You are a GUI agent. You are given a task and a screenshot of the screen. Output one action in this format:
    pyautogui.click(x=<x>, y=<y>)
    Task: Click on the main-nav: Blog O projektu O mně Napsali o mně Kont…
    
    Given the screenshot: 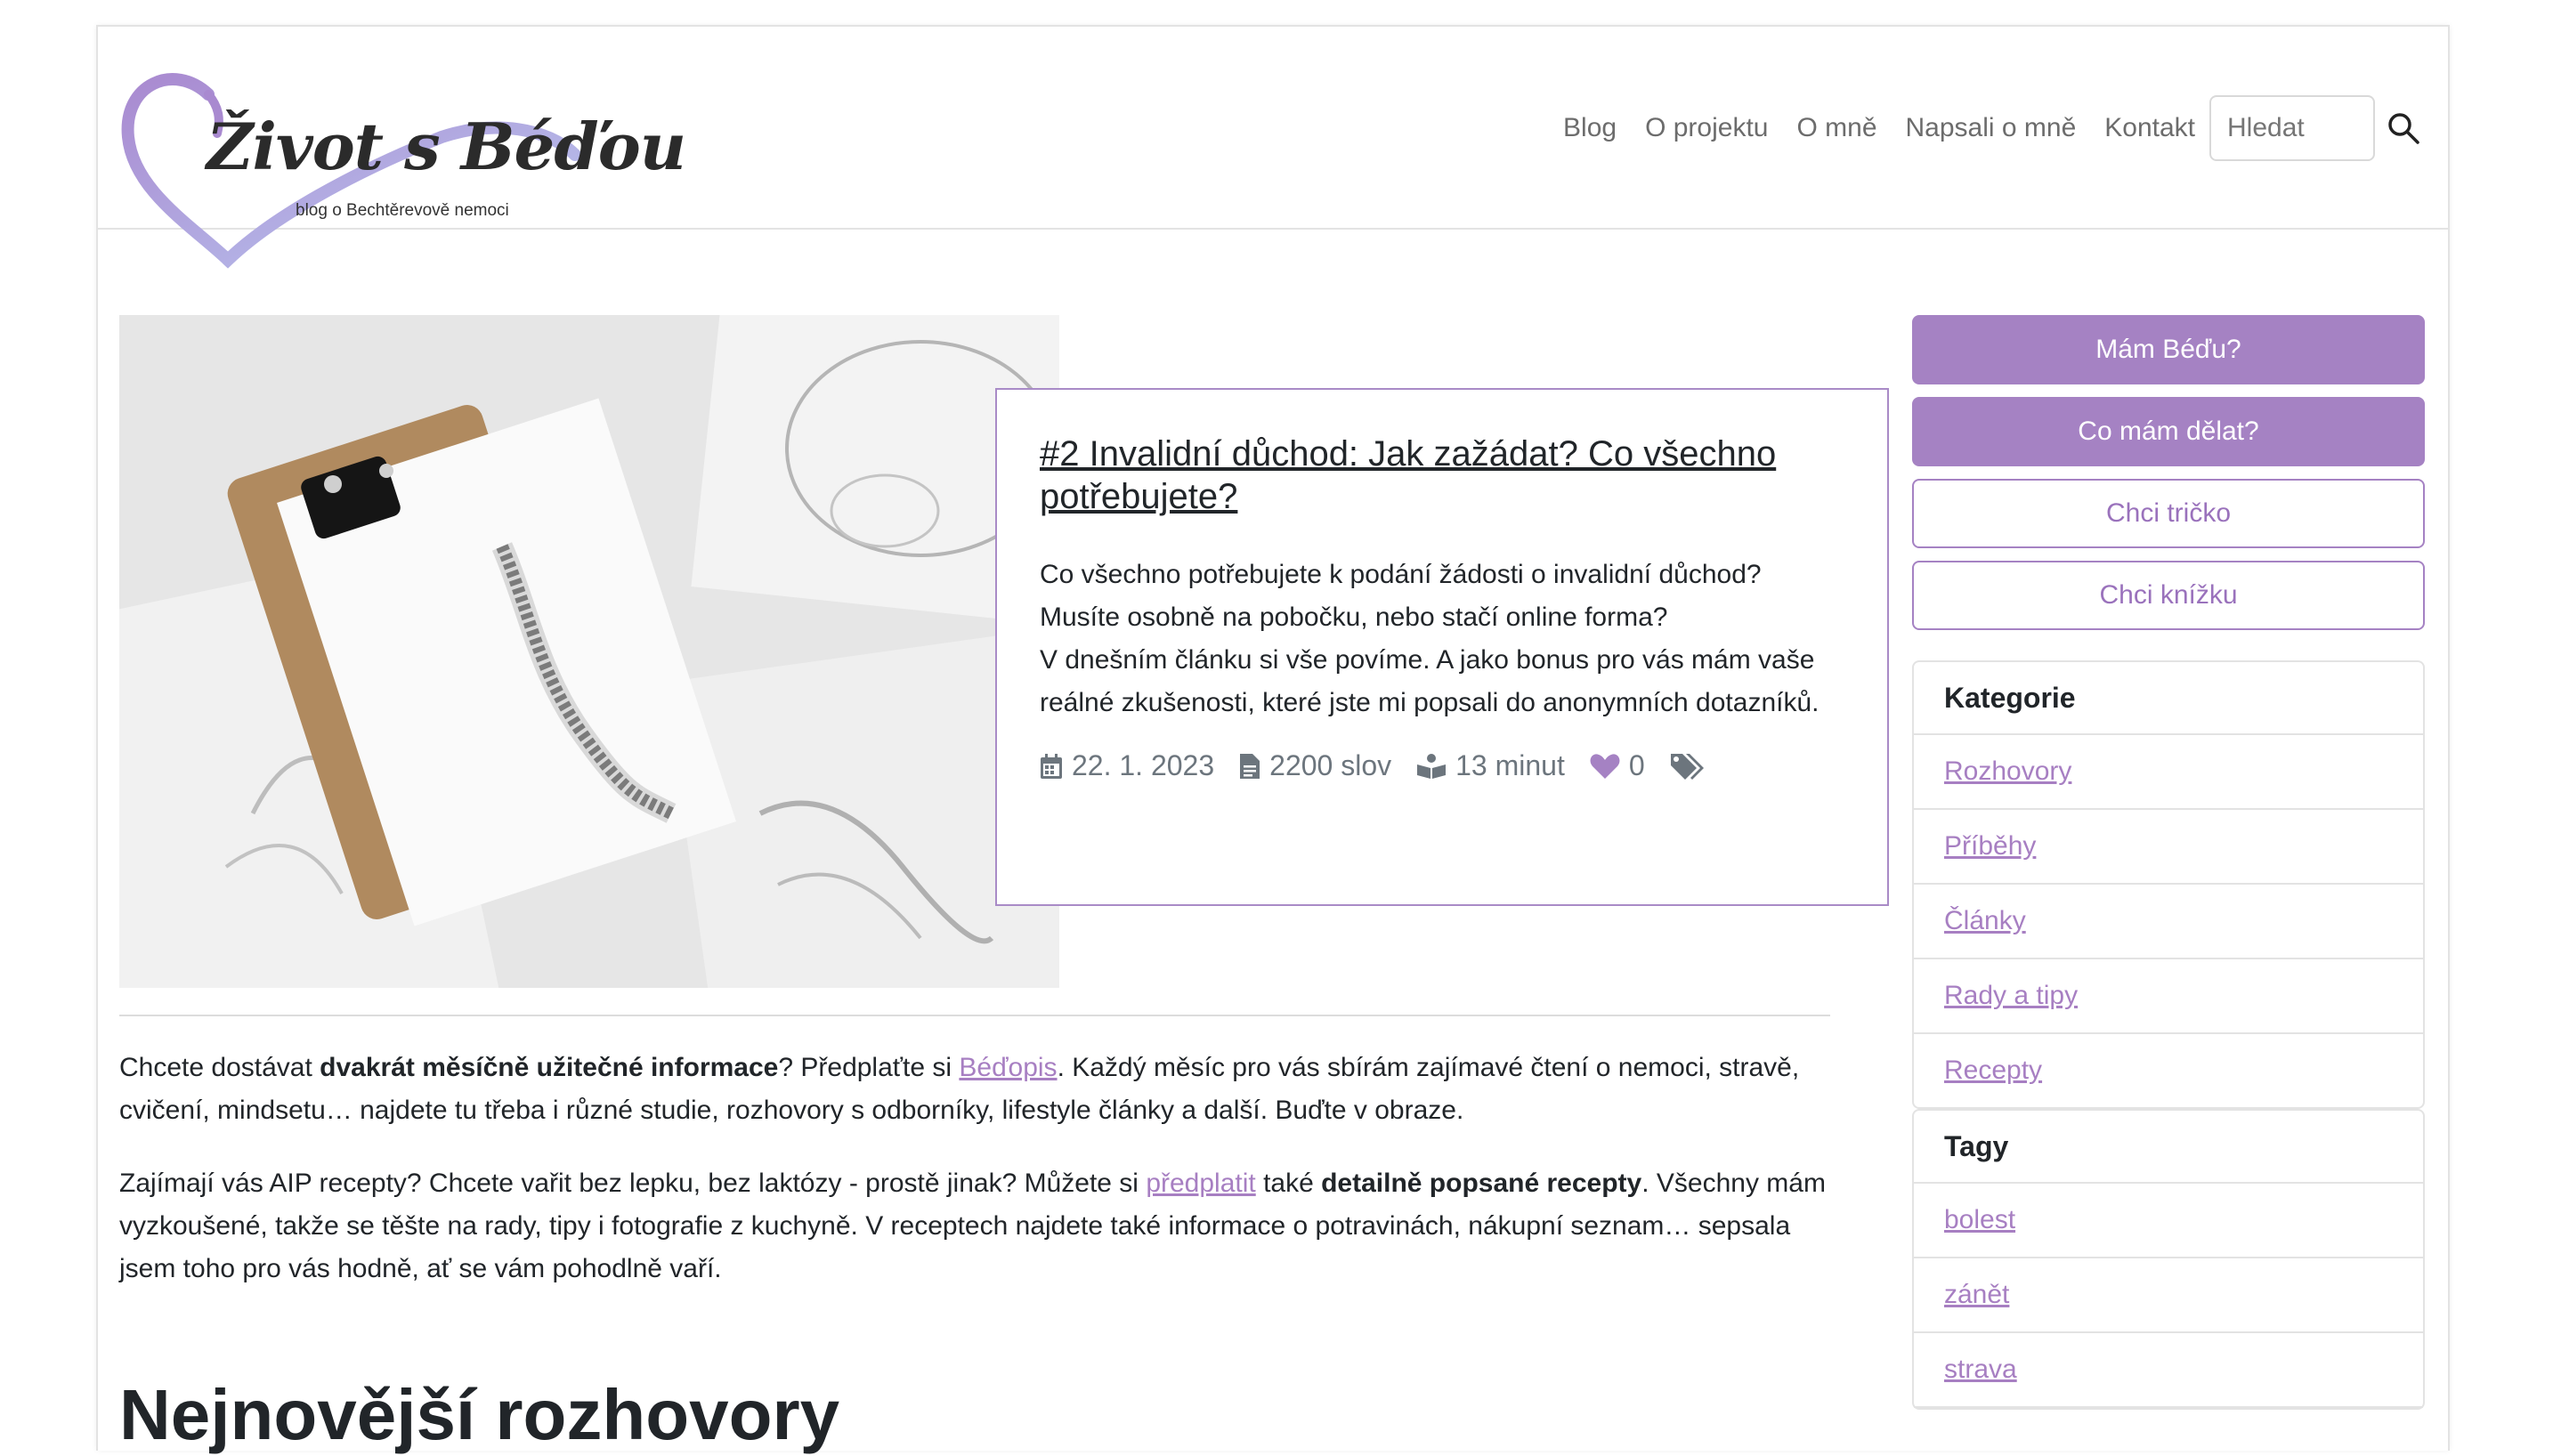 What is the action you would take?
    pyautogui.click(x=1978, y=128)
    